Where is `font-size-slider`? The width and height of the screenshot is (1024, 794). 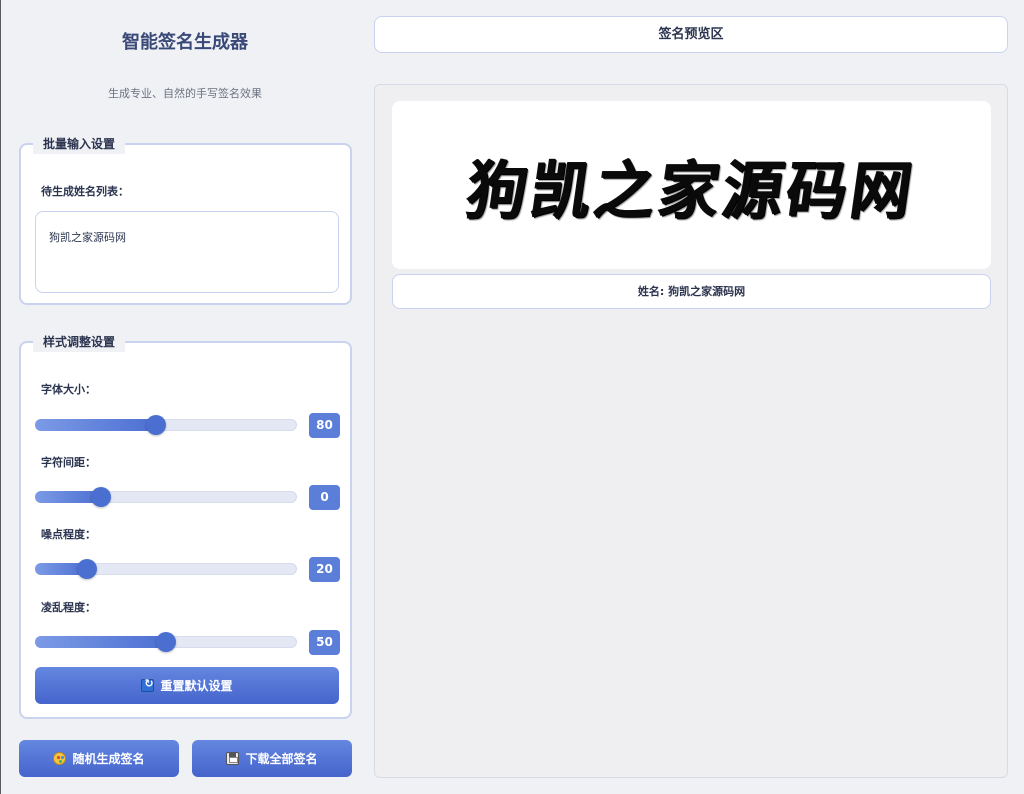
font-size-slider is located at coordinates (166, 425).